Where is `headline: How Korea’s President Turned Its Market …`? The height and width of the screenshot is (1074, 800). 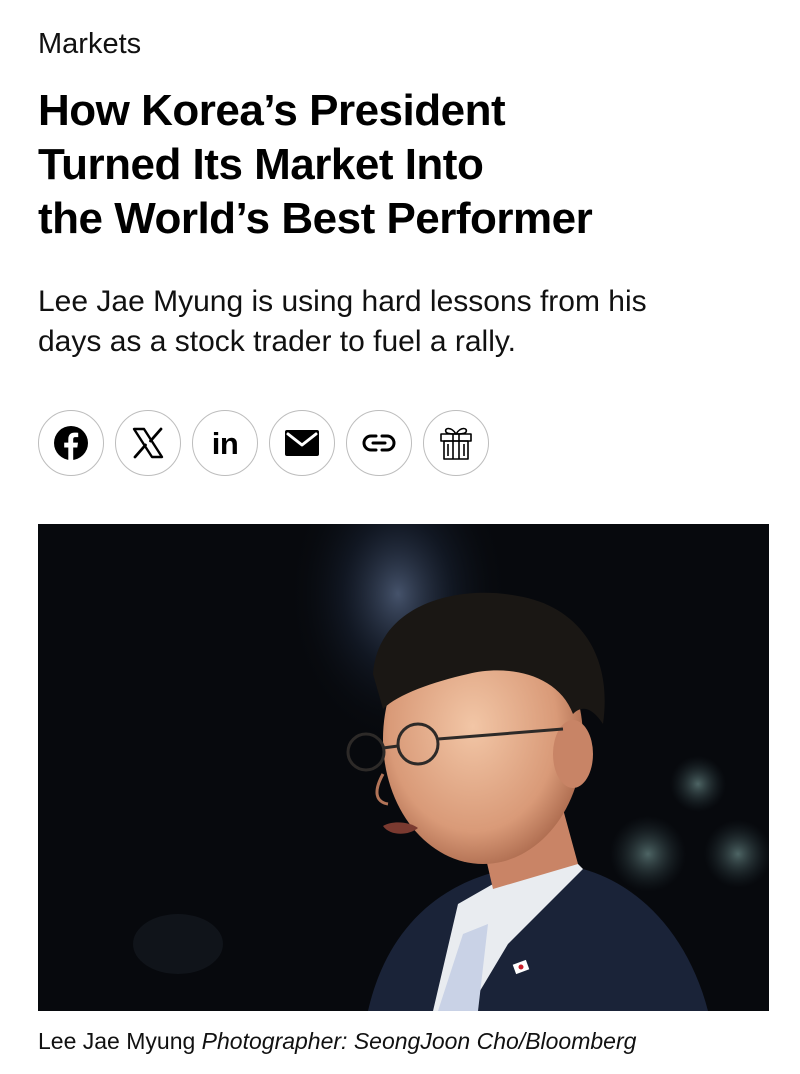 headline: How Korea’s President Turned Its Market … is located at coordinates (403, 165).